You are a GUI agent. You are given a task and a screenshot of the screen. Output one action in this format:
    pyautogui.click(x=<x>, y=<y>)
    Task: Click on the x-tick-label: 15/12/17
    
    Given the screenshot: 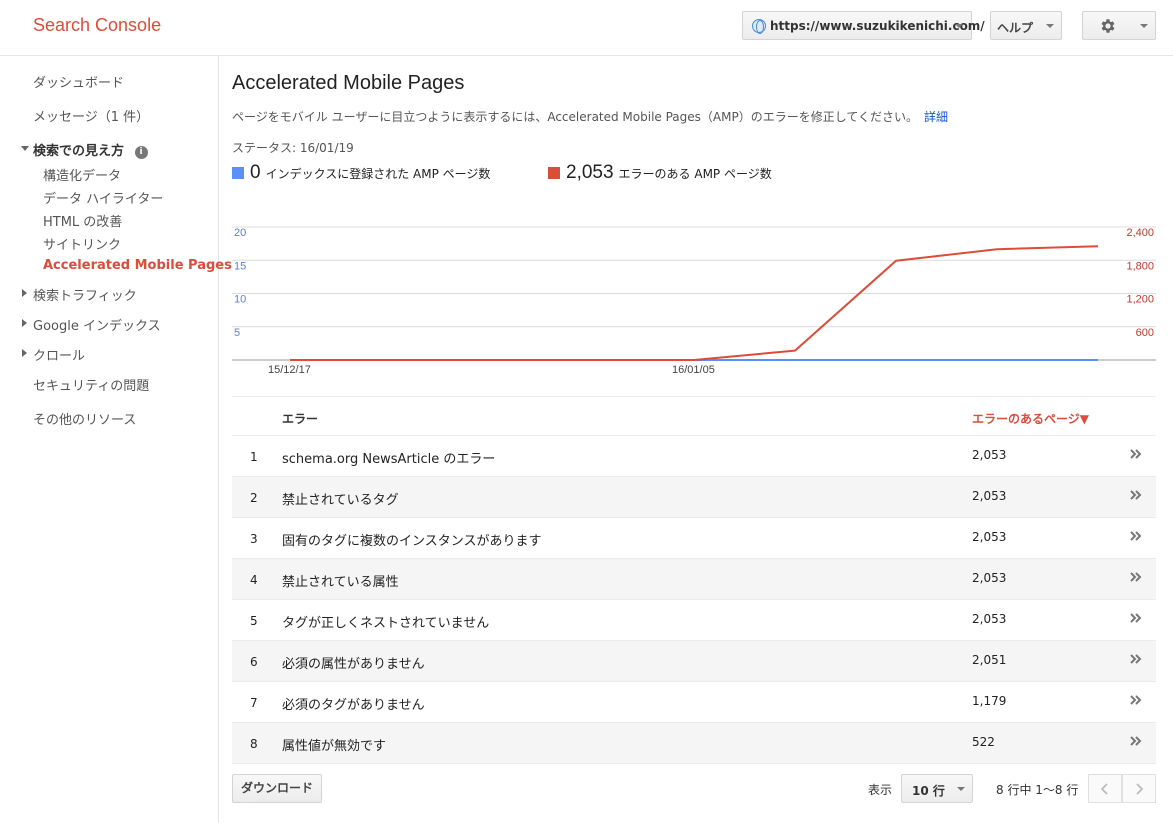 What is the action you would take?
    pyautogui.click(x=289, y=370)
    